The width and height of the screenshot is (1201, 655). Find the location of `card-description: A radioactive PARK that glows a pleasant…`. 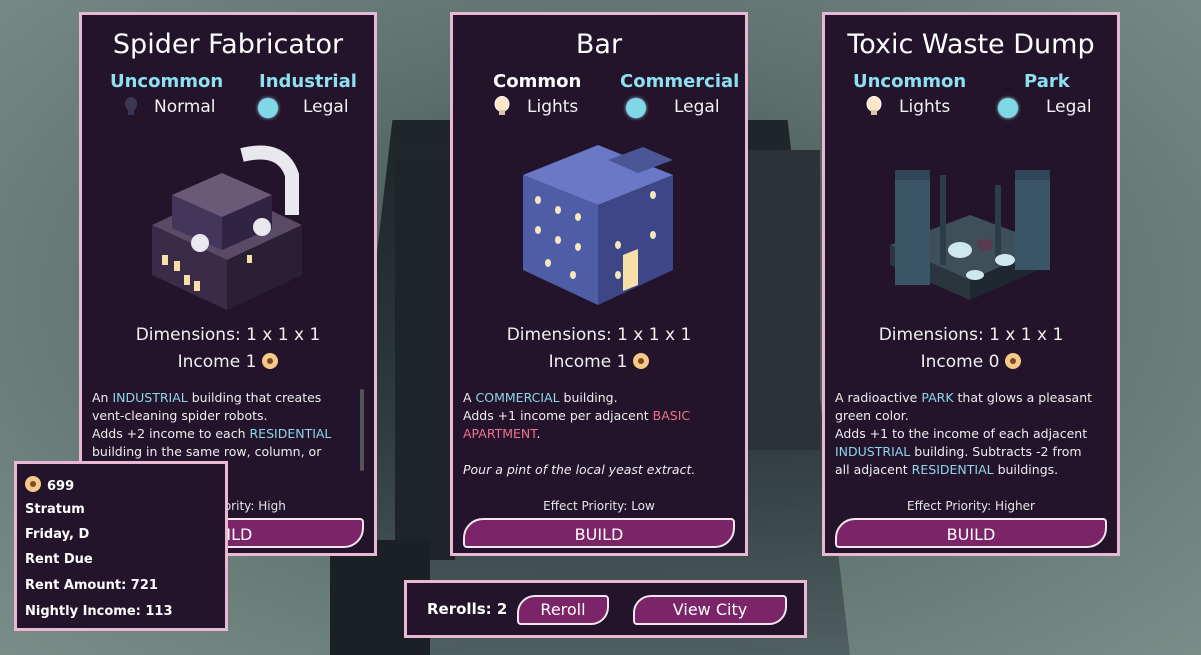

card-description: A radioactive PARK that glows a pleasant… is located at coordinates (967, 434).